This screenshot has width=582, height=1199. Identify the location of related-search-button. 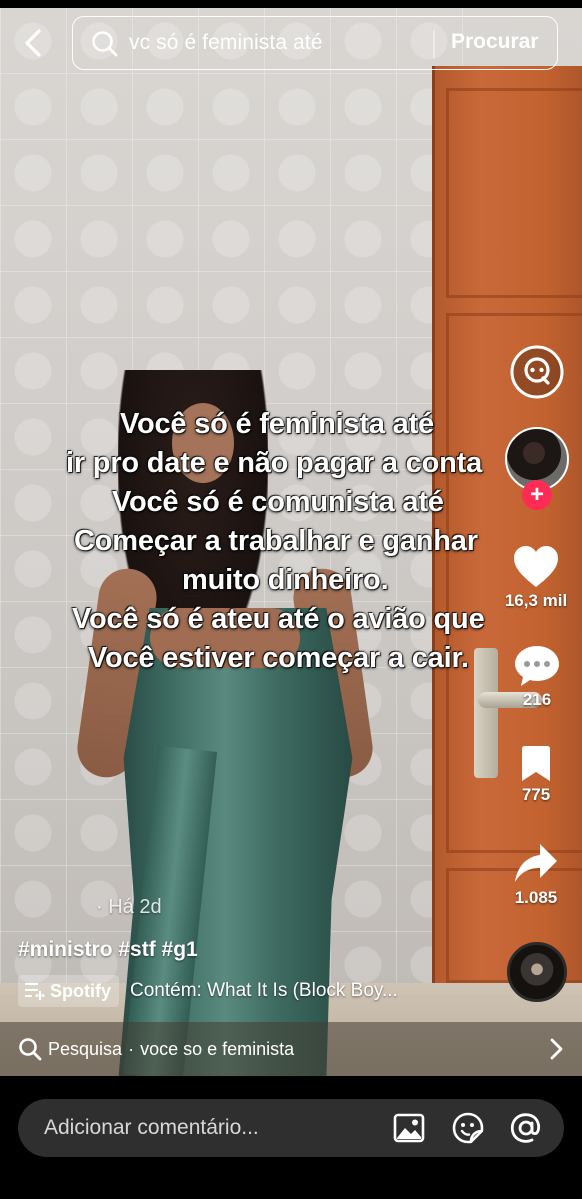
(537, 372).